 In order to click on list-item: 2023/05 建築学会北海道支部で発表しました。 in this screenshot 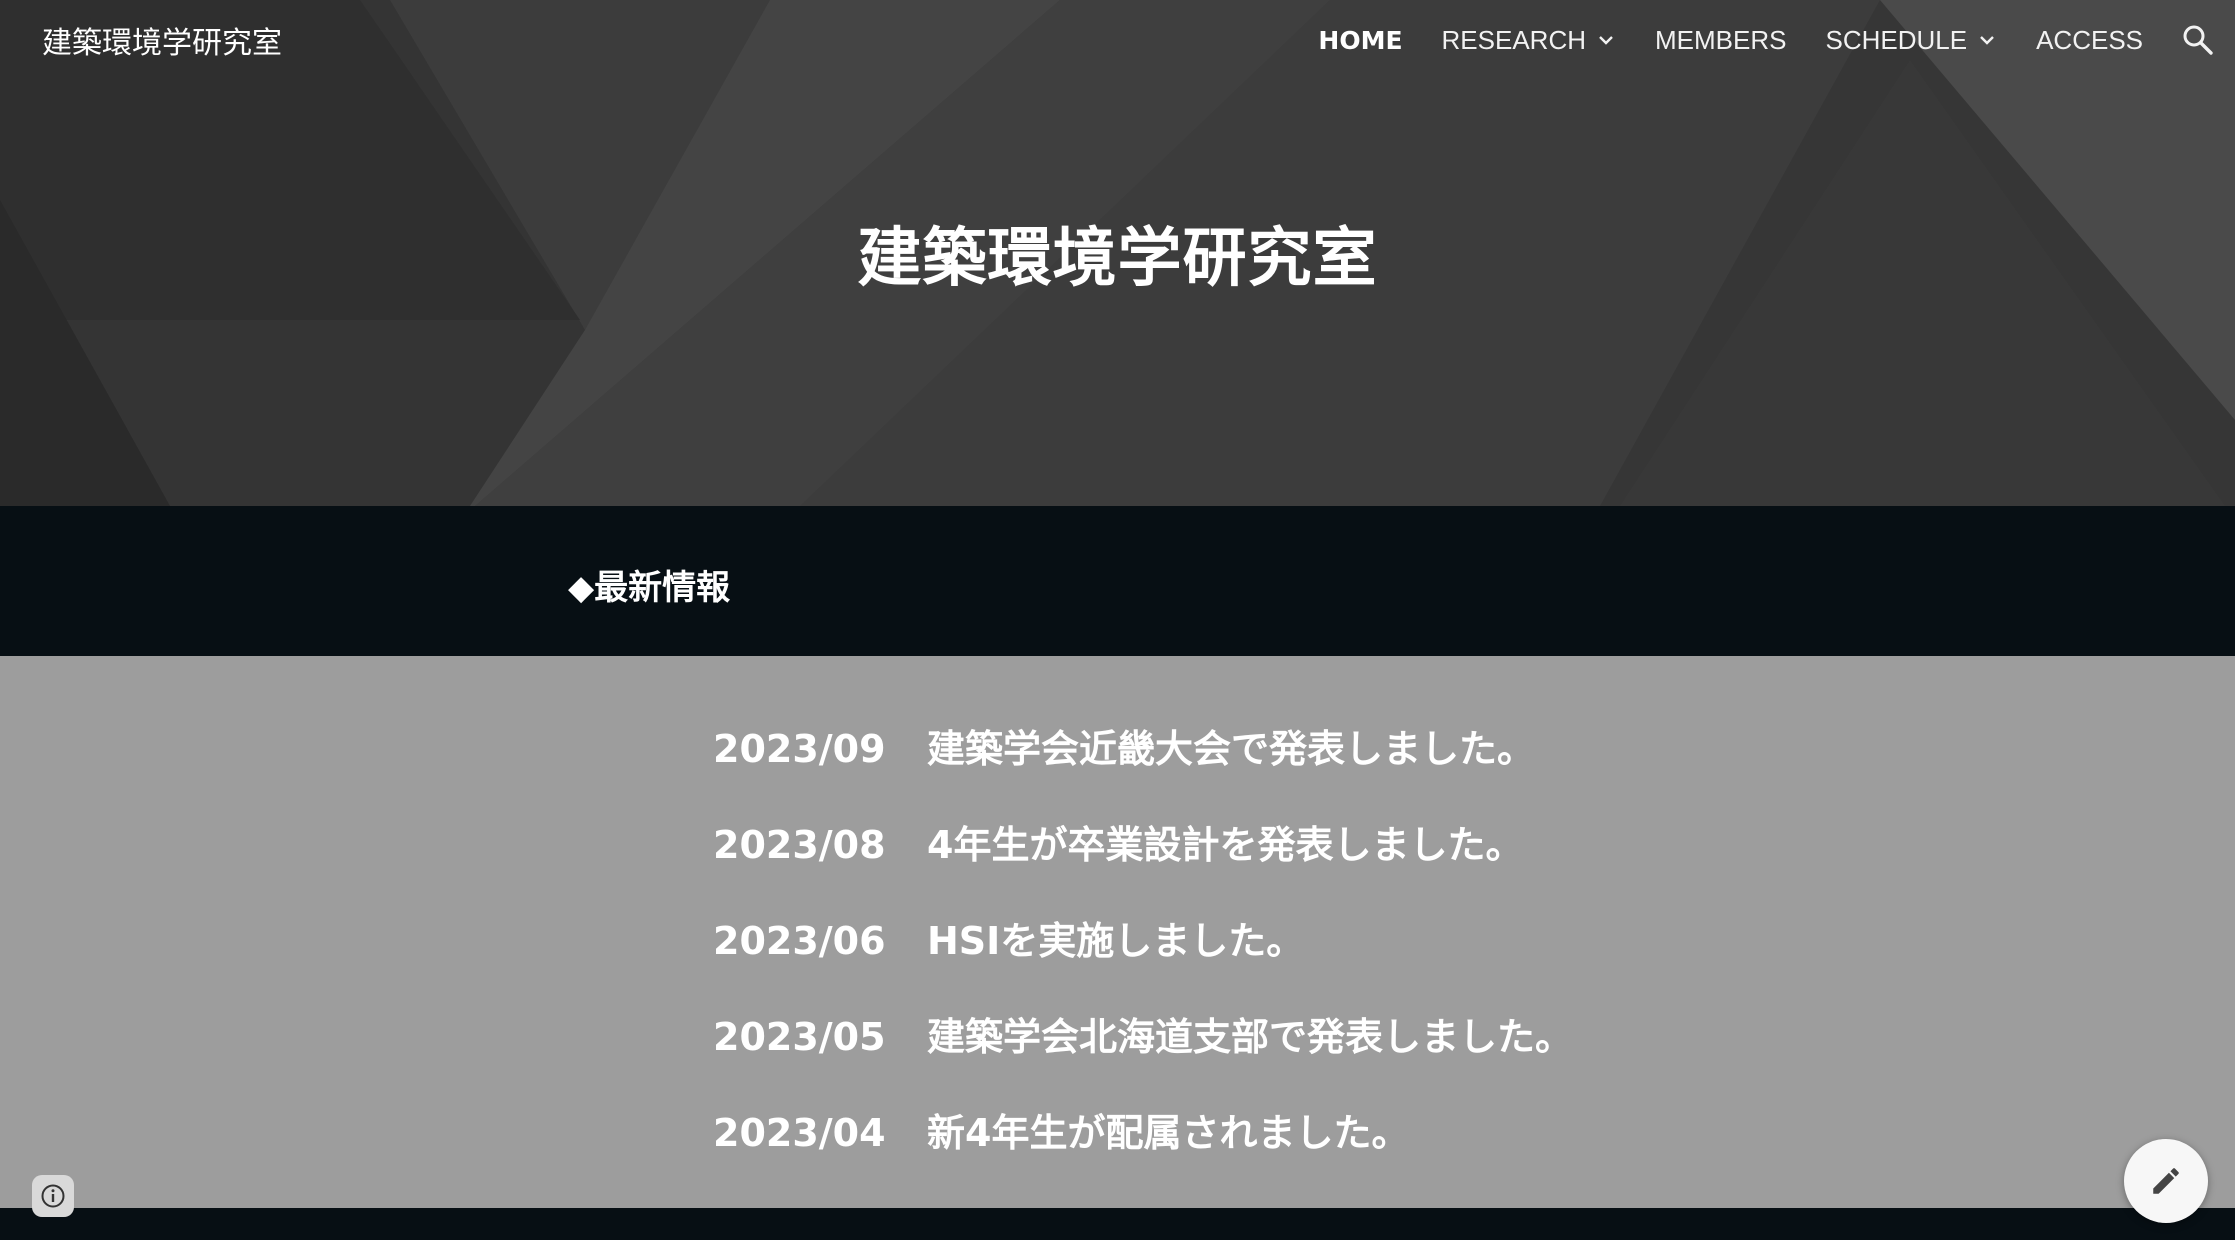, I will do `click(1143, 1033)`.